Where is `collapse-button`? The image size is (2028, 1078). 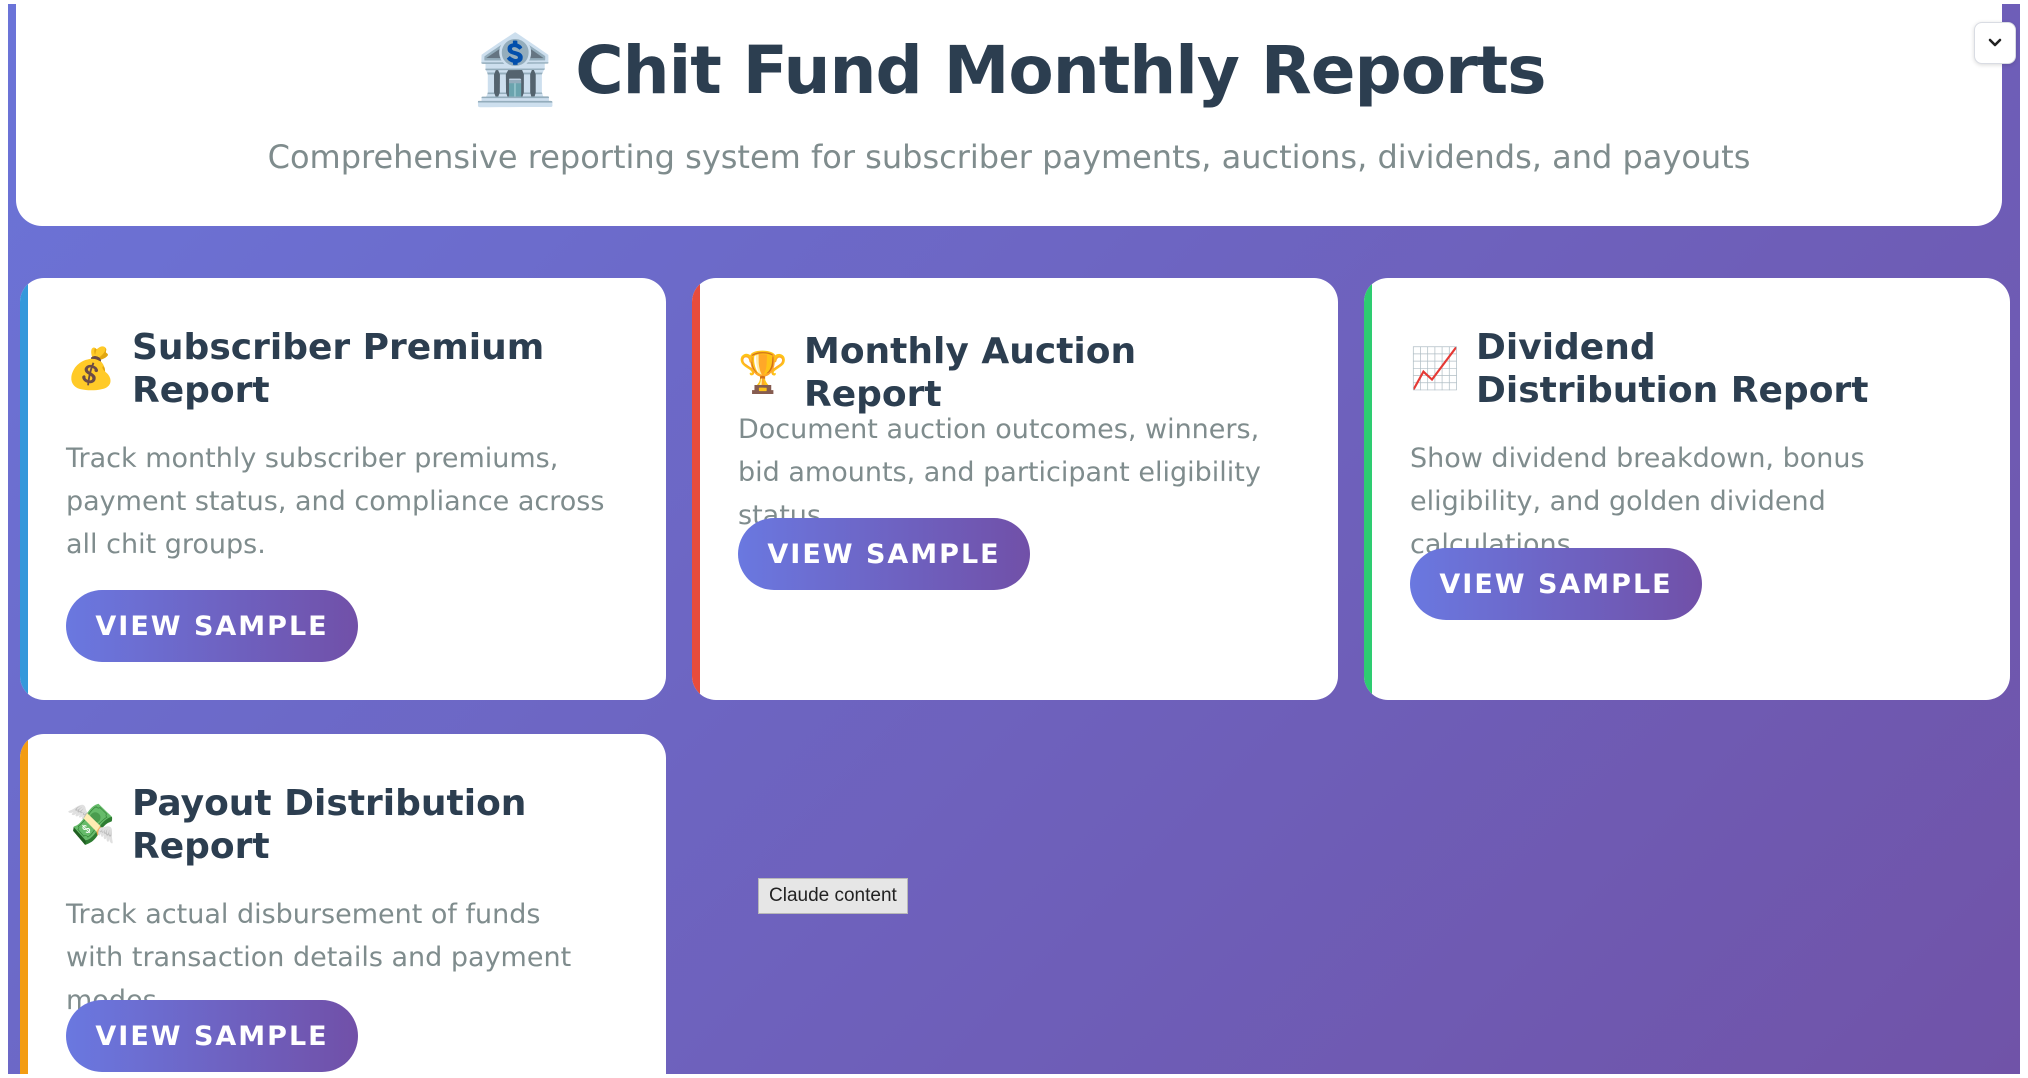 collapse-button is located at coordinates (1995, 43).